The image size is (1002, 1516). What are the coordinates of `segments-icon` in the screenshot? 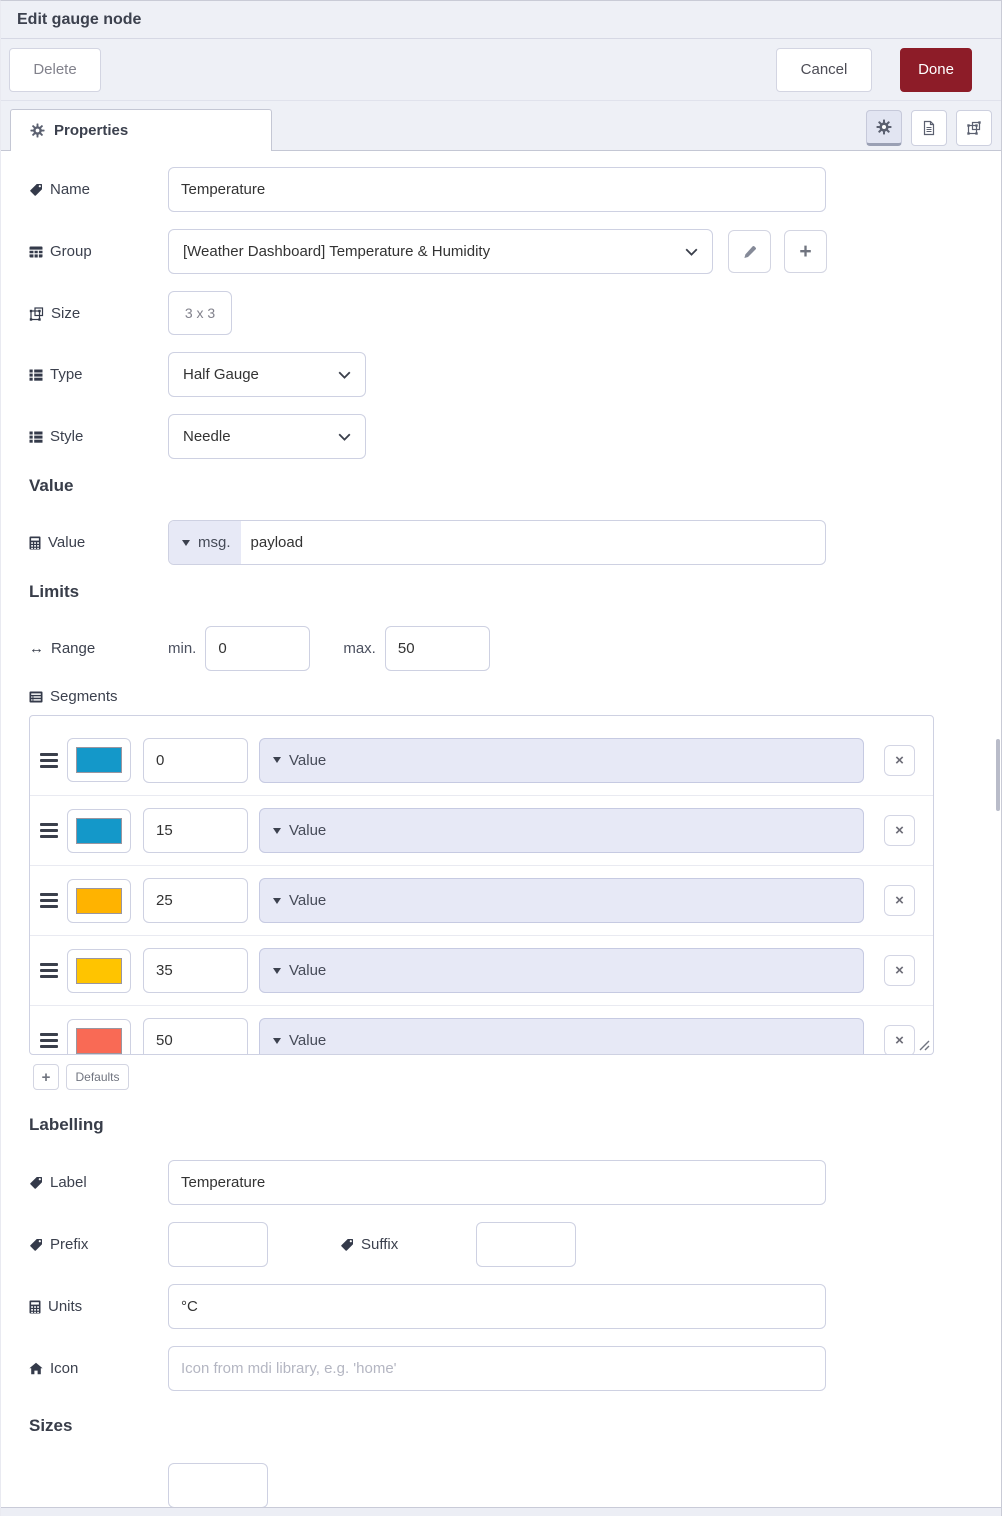 It's located at (36, 697).